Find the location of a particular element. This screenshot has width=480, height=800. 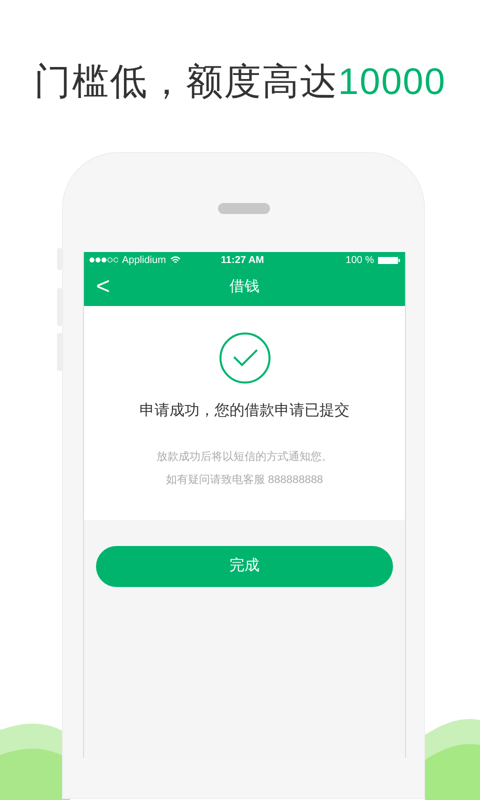

success-check-icon is located at coordinates (244, 358).